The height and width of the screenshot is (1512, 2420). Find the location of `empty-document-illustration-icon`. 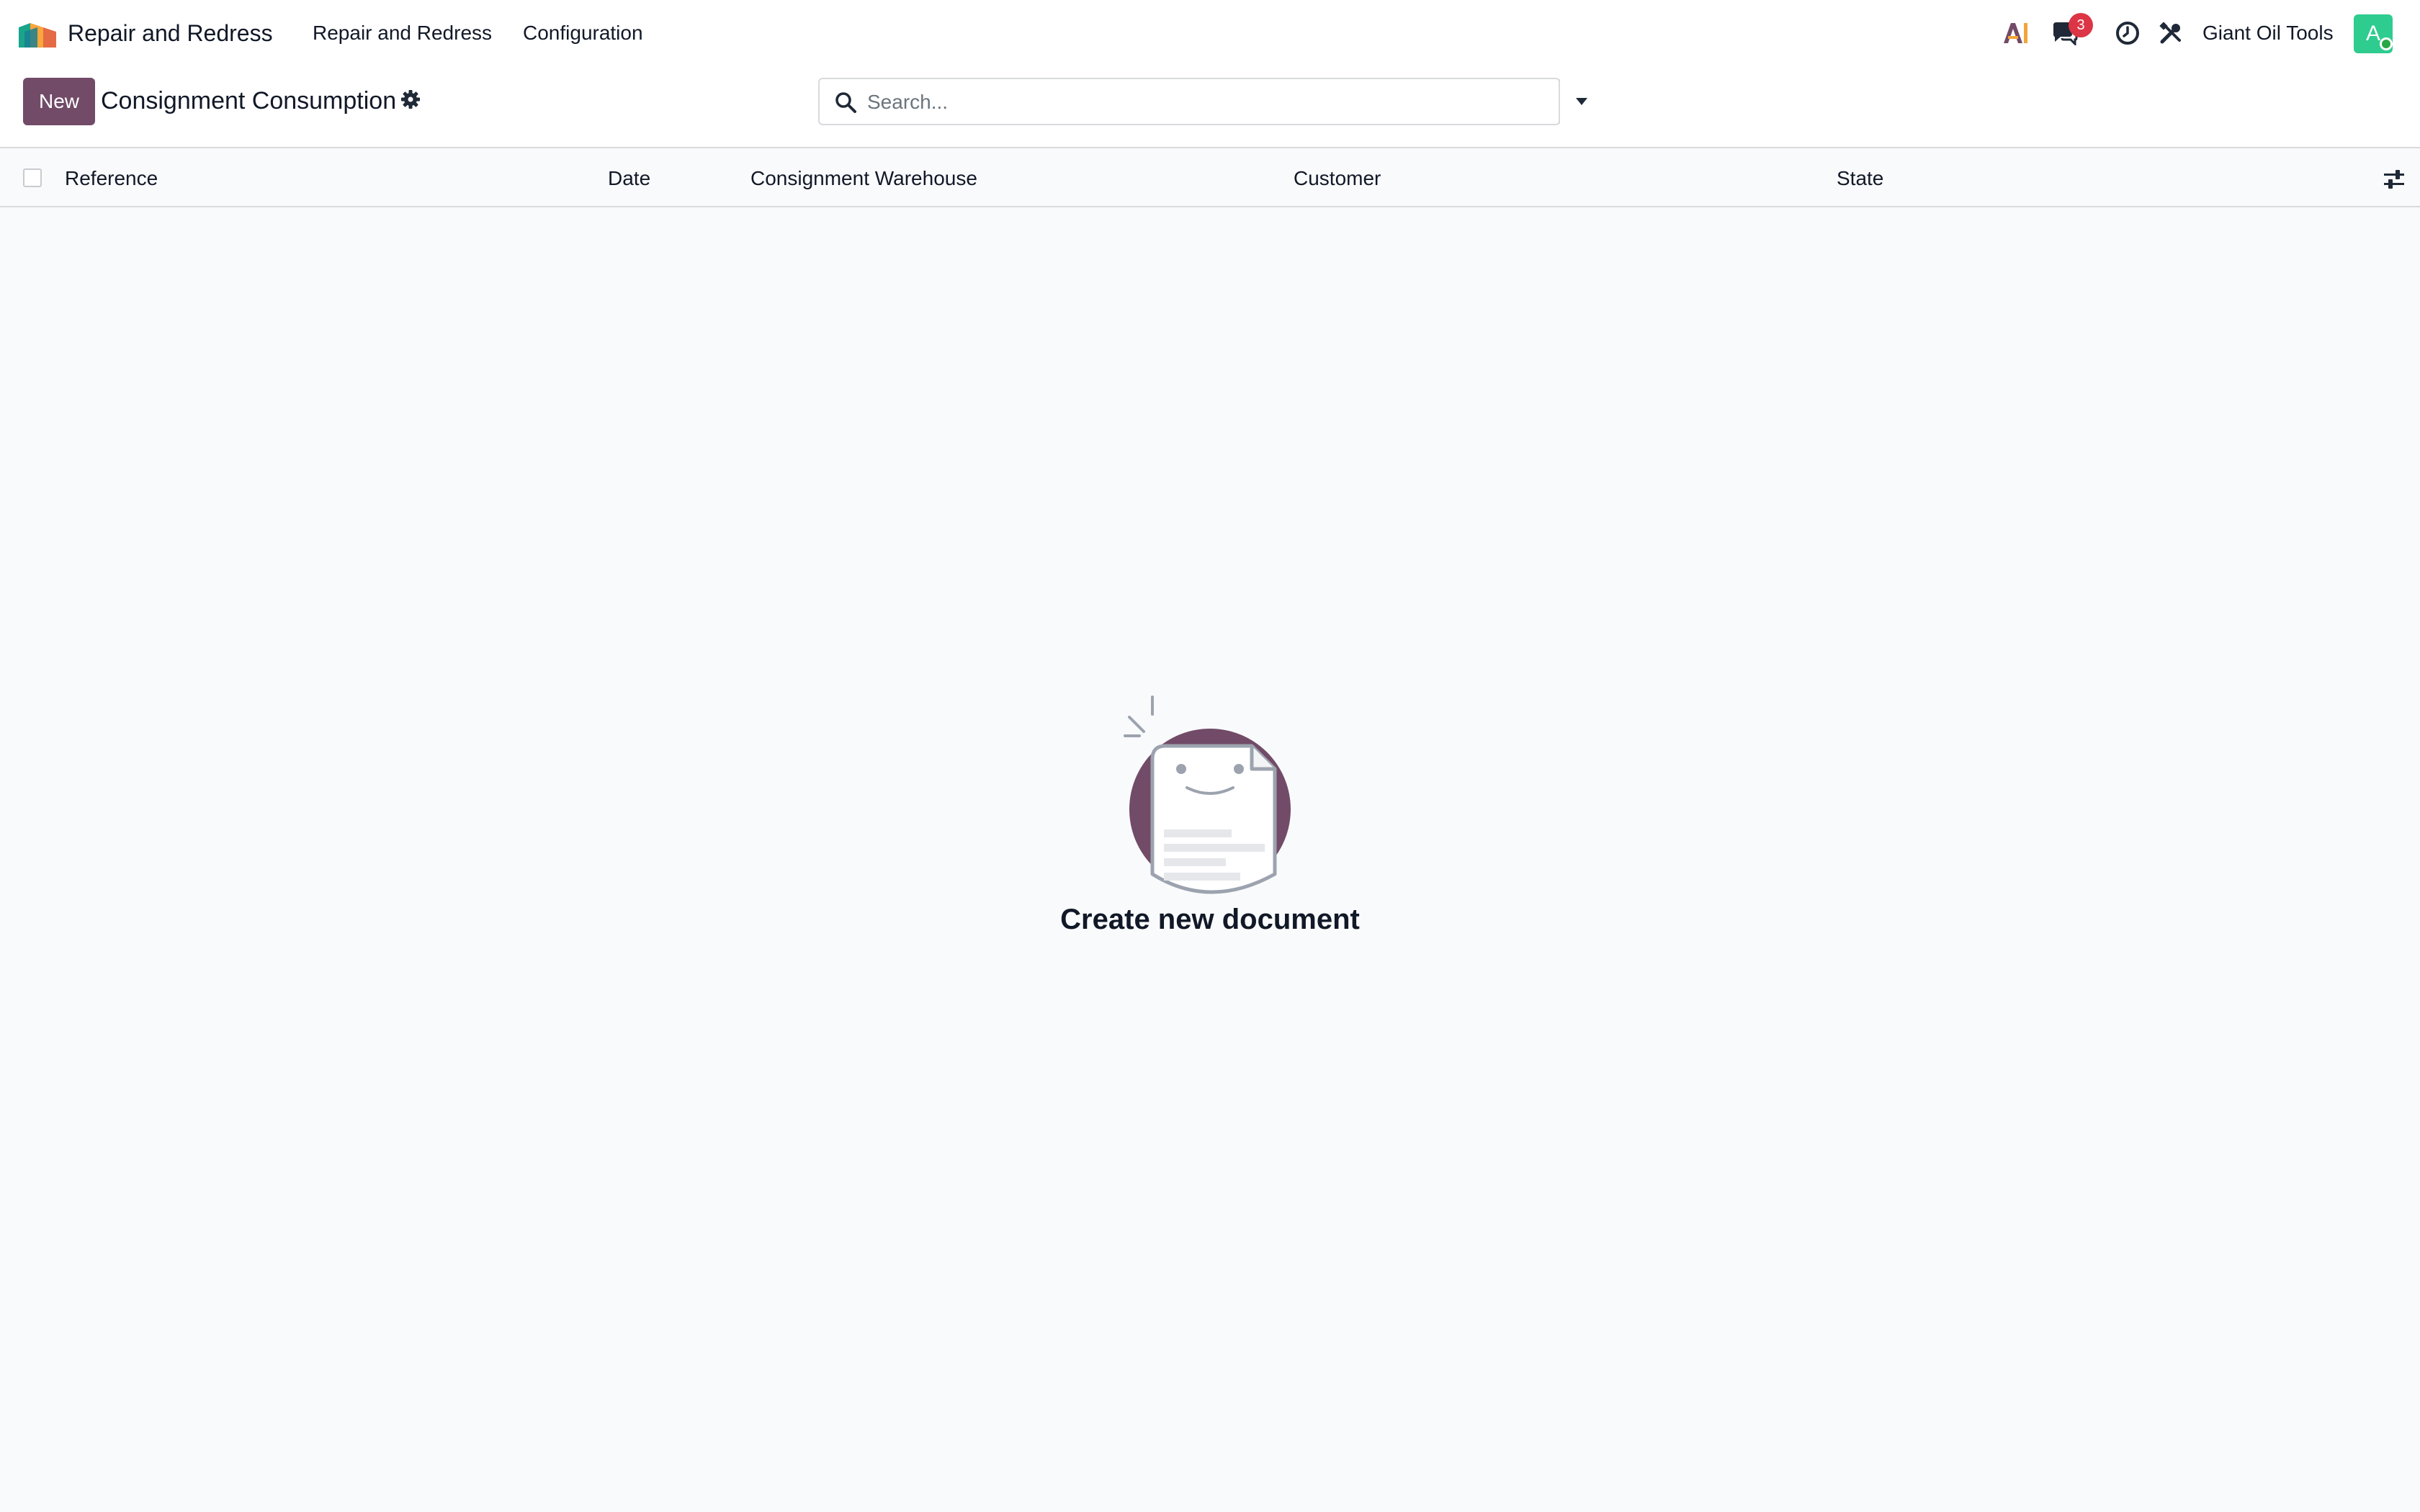

empty-document-illustration-icon is located at coordinates (1207, 796).